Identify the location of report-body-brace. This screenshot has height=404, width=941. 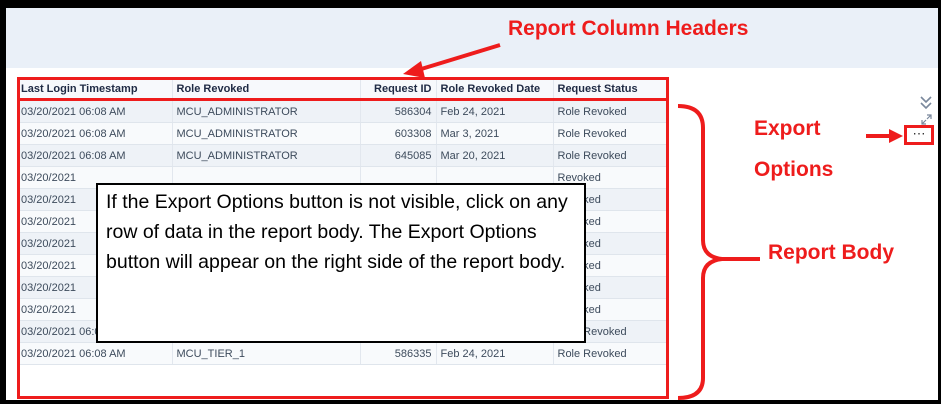
(700, 252).